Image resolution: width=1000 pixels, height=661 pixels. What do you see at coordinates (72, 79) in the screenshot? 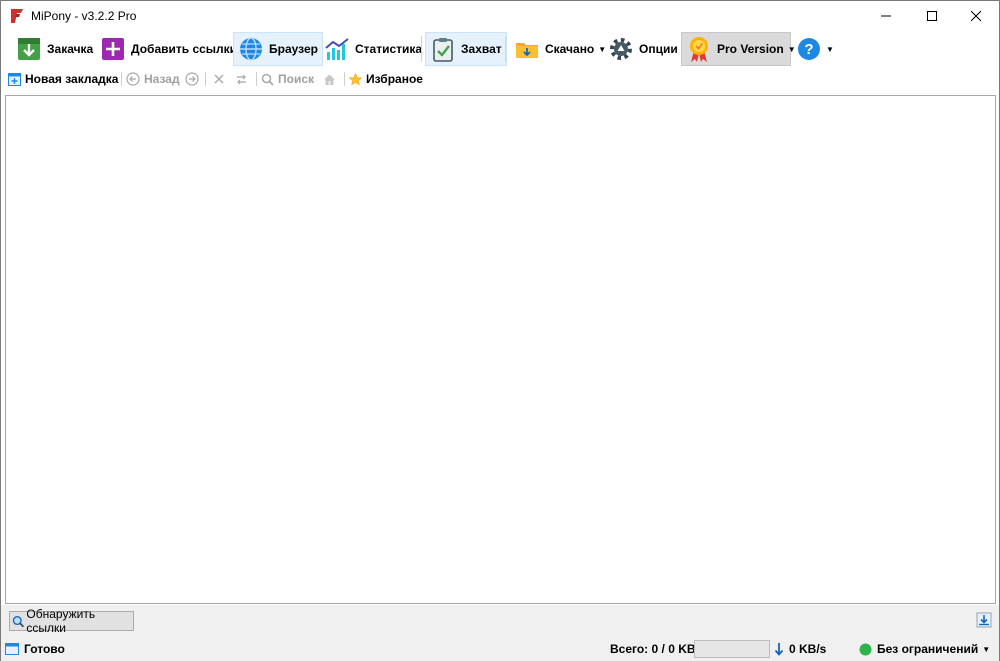
I see `new-tab-label: Новая закладка` at bounding box center [72, 79].